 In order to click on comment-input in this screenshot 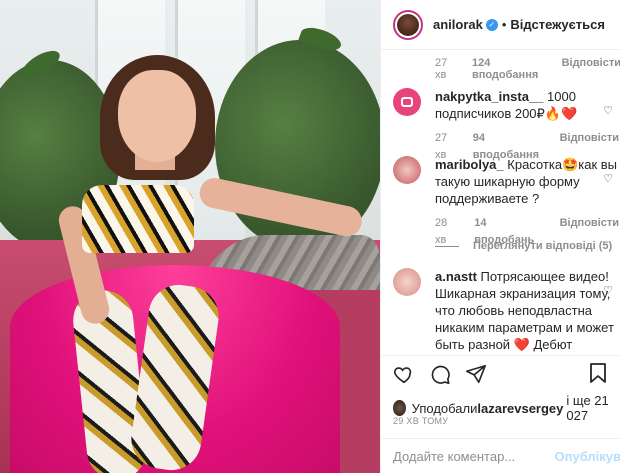, I will do `click(473, 456)`.